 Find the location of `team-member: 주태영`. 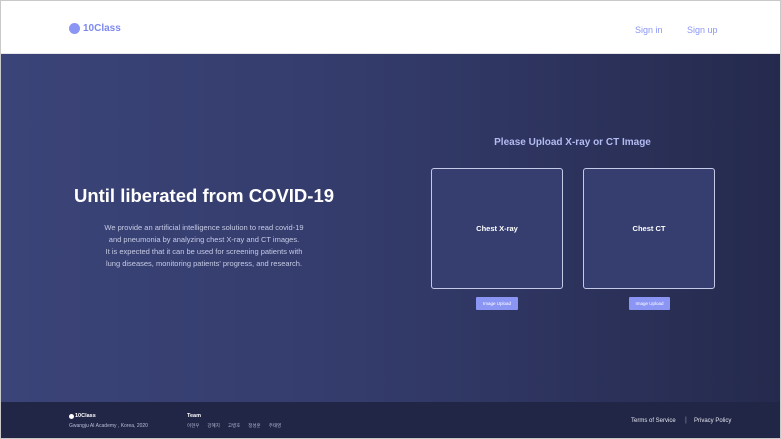

team-member: 주태영 is located at coordinates (275, 425).